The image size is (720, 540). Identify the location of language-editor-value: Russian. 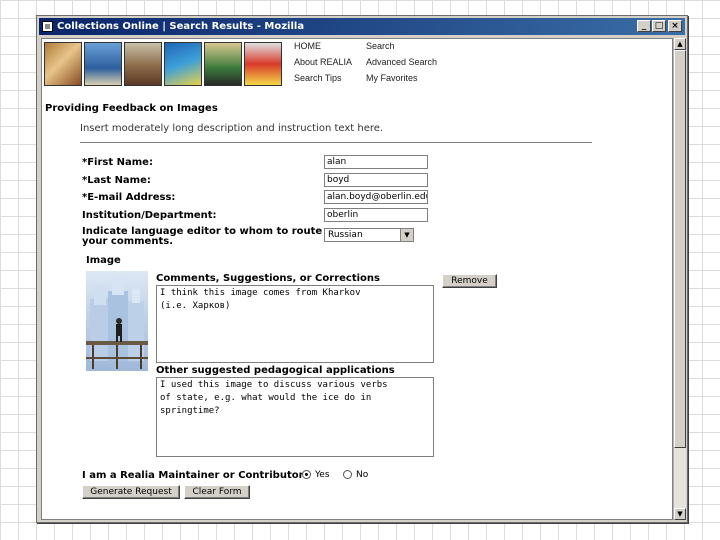
(345, 235).